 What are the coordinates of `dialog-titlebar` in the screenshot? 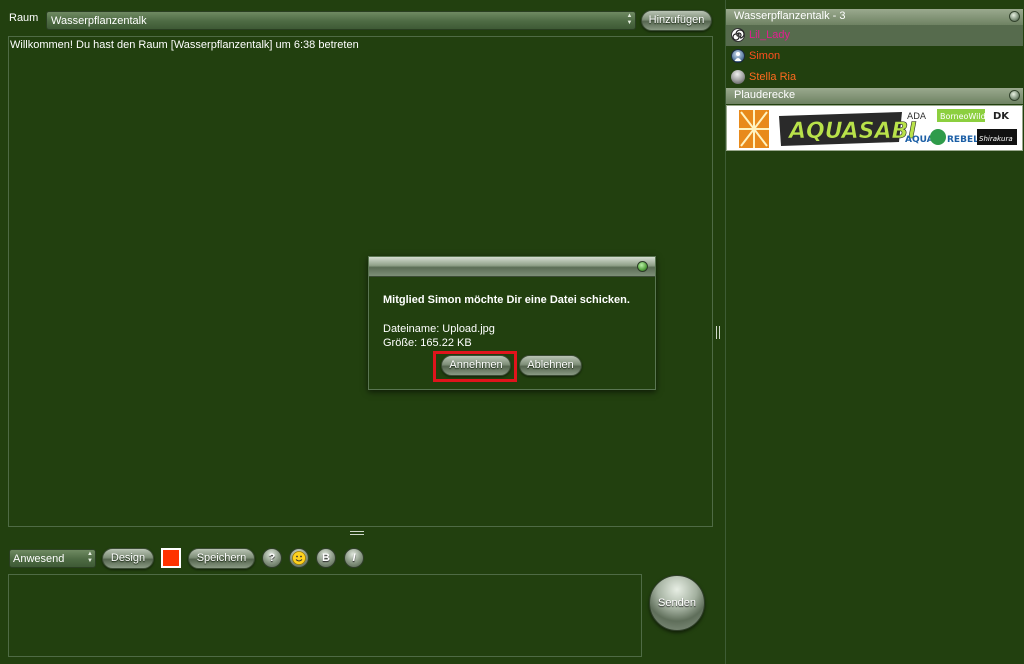 It's located at (512, 267).